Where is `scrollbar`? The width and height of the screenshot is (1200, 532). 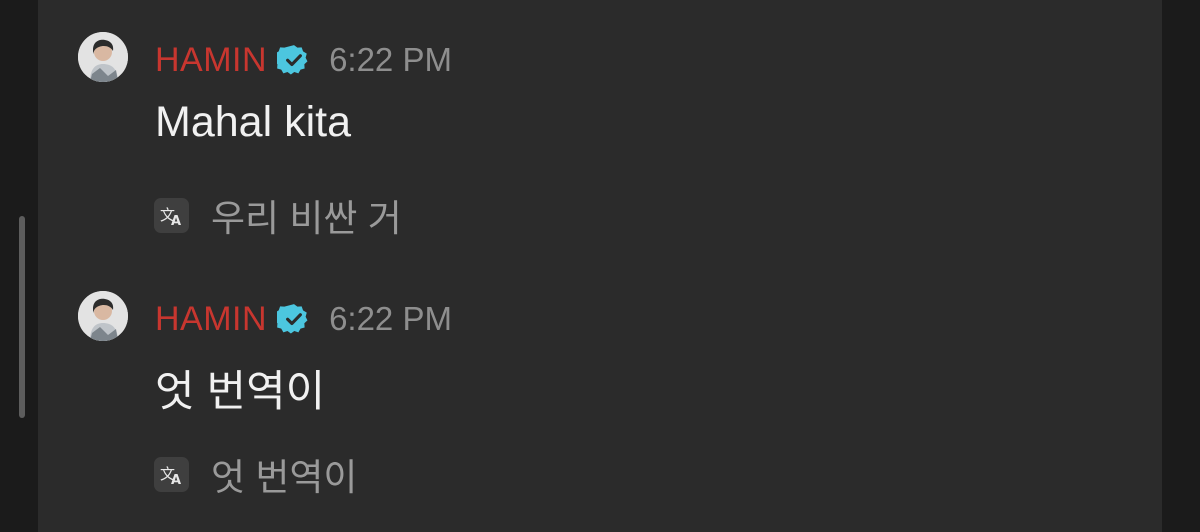 scrollbar is located at coordinates (22, 317).